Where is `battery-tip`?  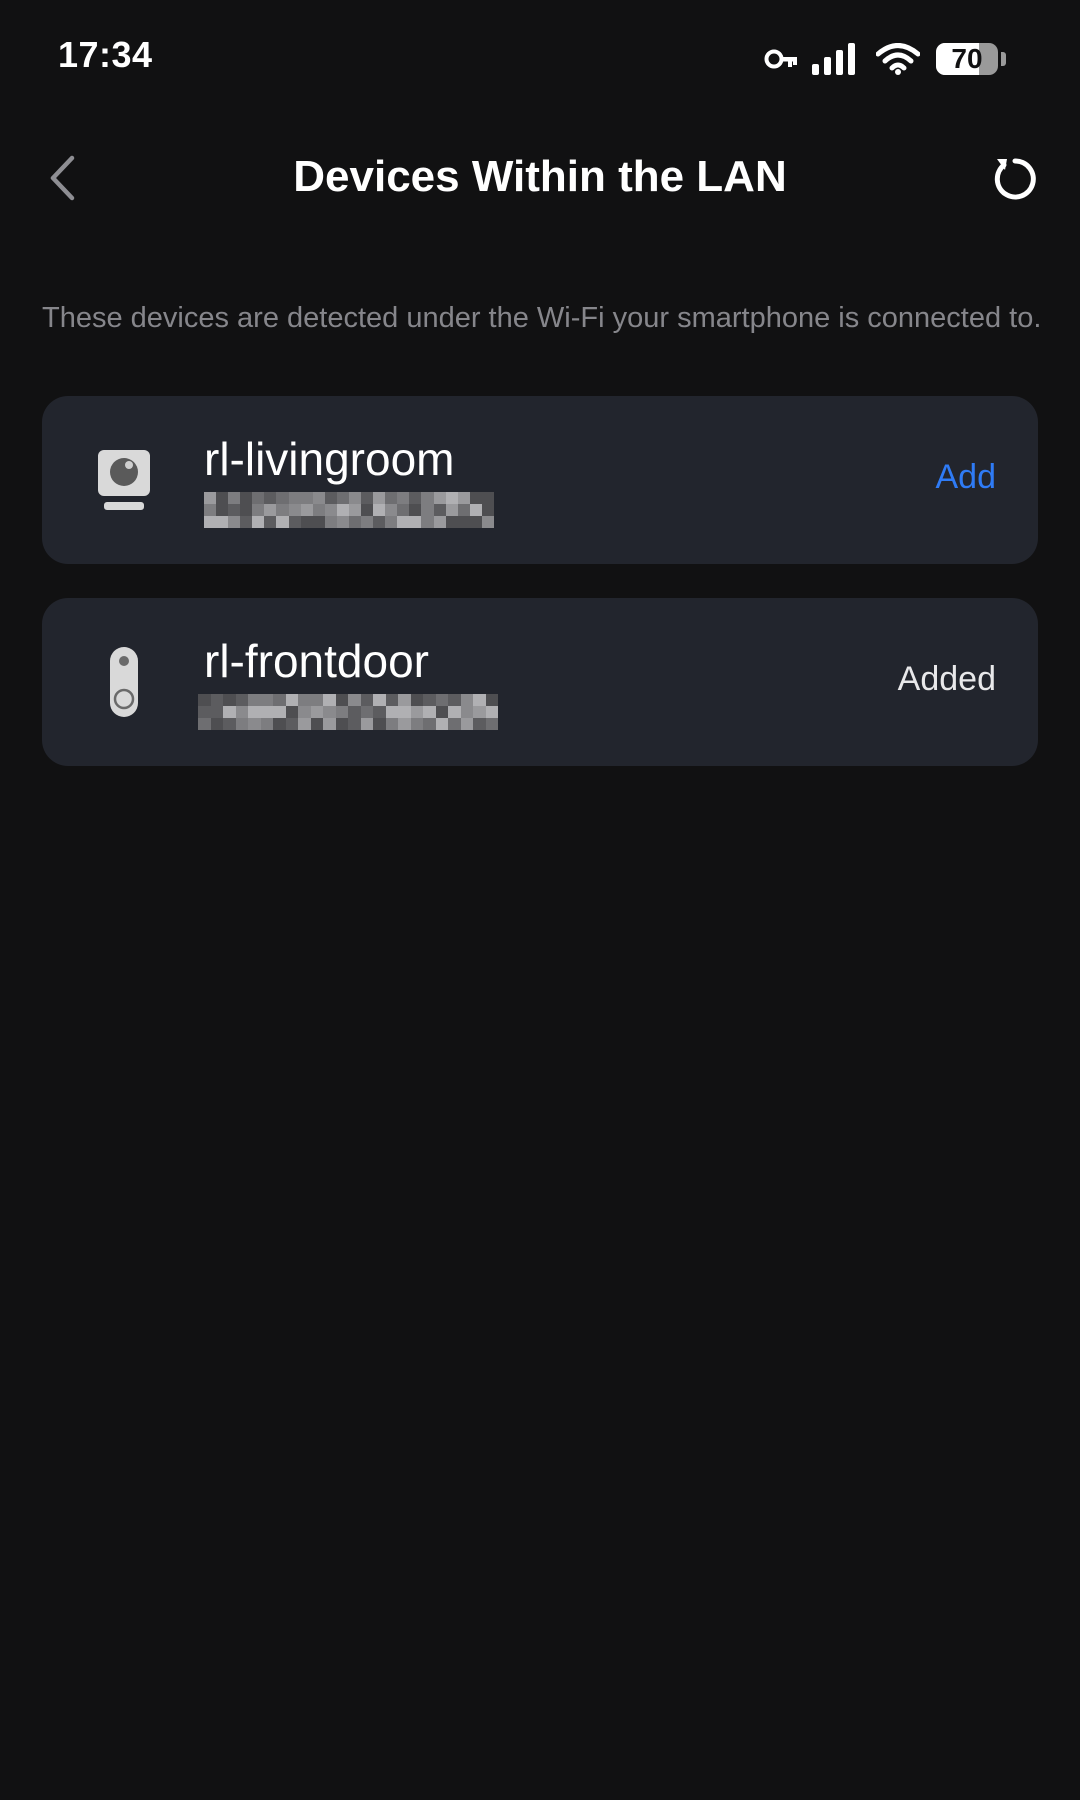 battery-tip is located at coordinates (1003, 59).